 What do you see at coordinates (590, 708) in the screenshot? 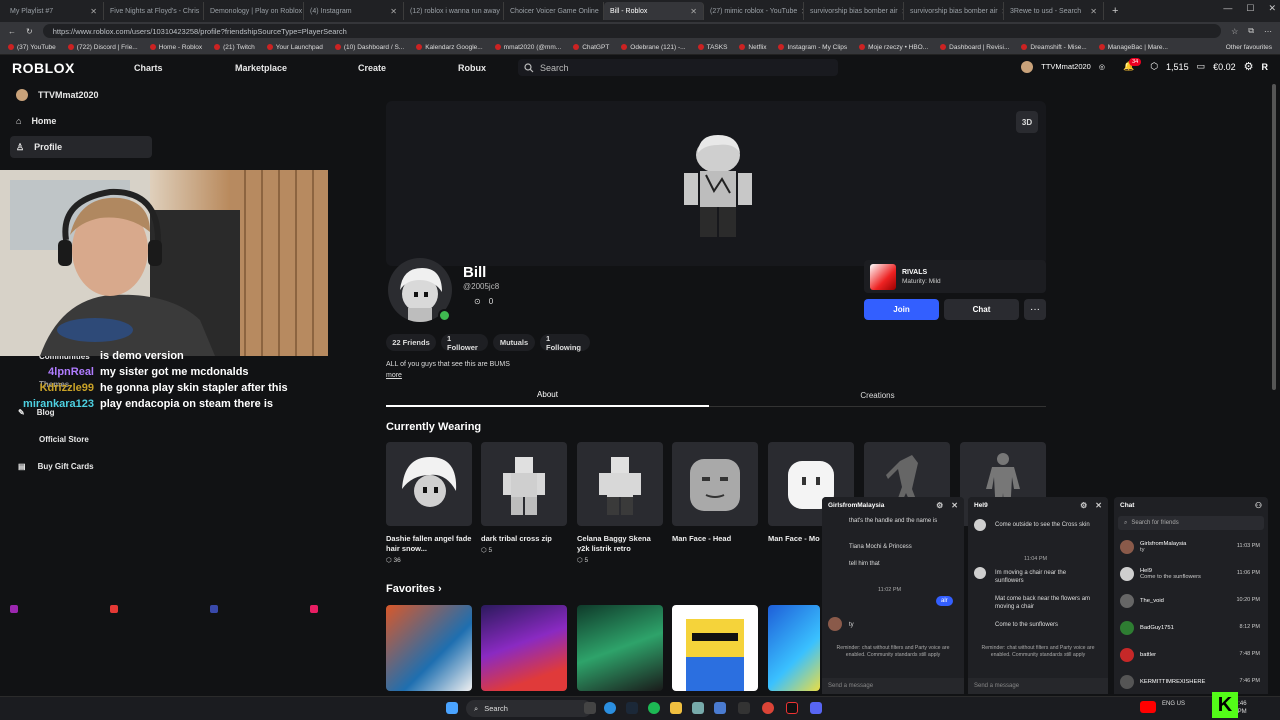
I see `task-view-icon` at bounding box center [590, 708].